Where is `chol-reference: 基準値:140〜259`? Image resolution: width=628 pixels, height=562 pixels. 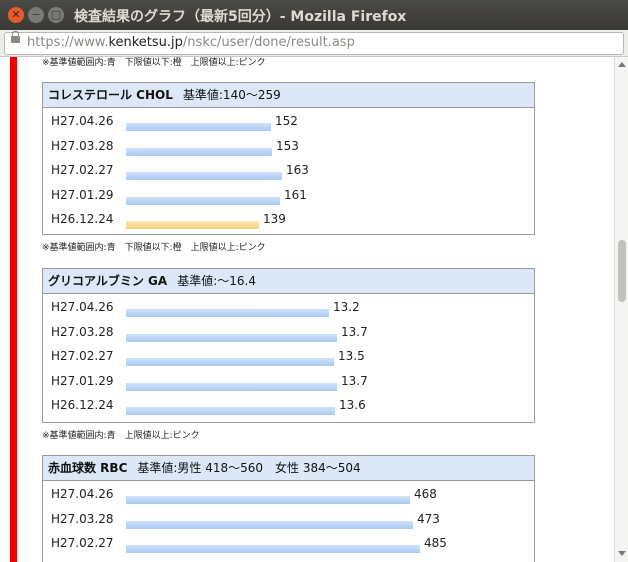
chol-reference: 基準値:140〜259 is located at coordinates (231, 95).